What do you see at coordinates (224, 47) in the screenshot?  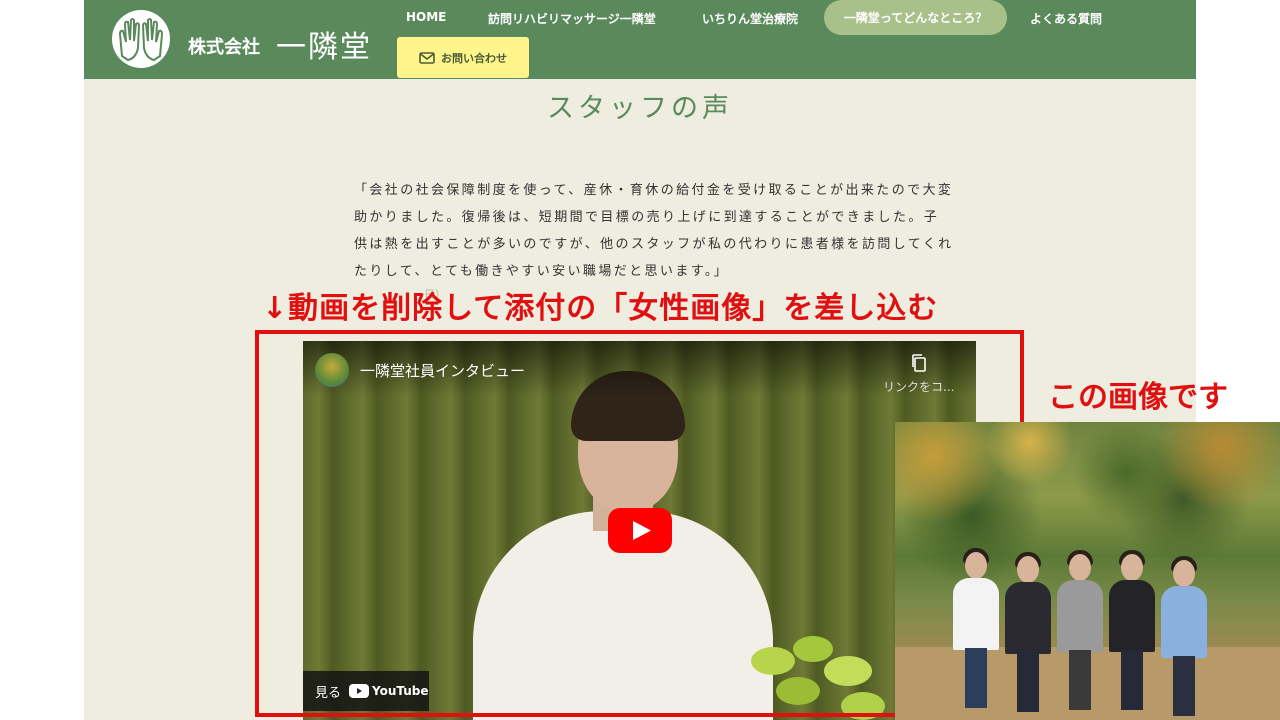 I see `company-prefix: 株式会社` at bounding box center [224, 47].